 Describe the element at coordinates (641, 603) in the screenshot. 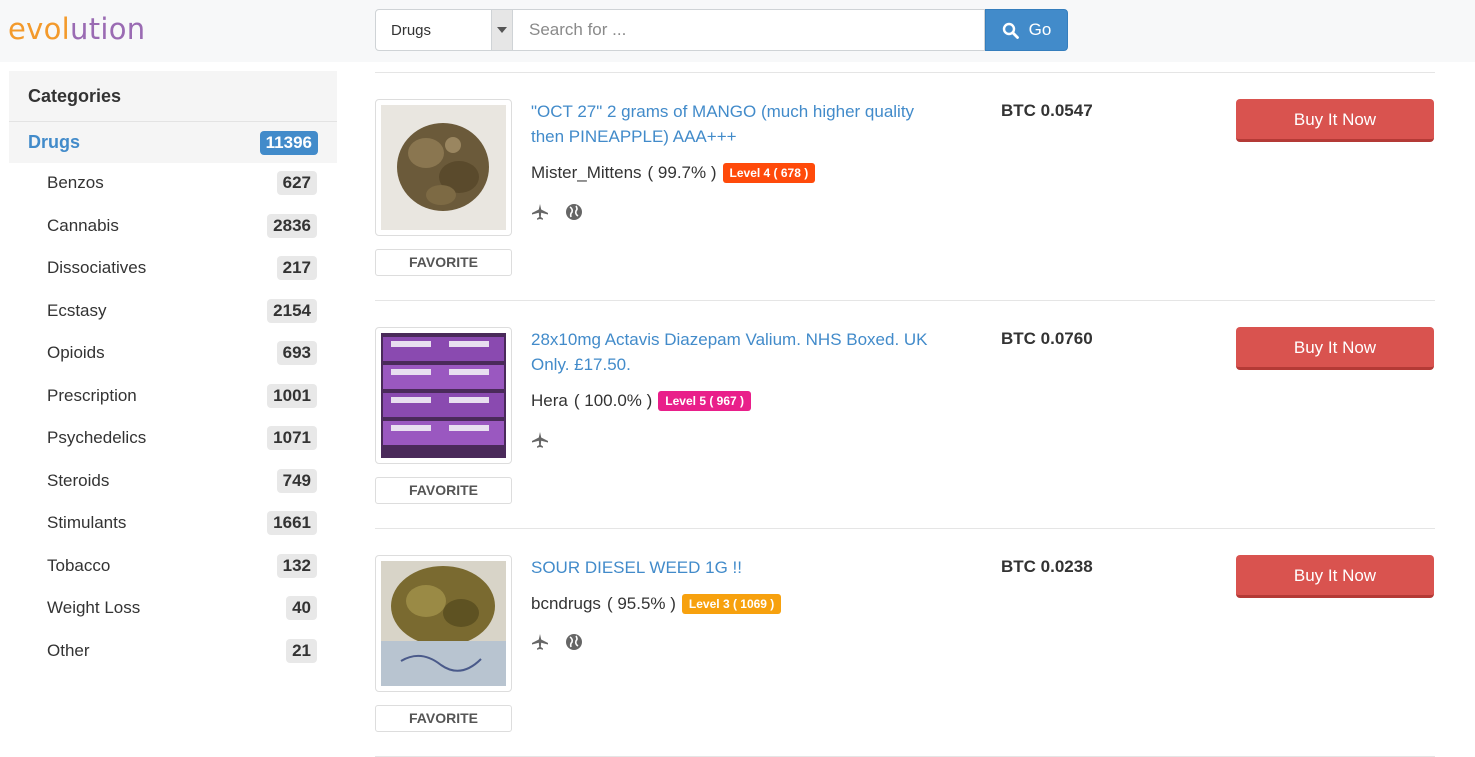

I see `vendor-rating: ( 95.5% )` at that location.